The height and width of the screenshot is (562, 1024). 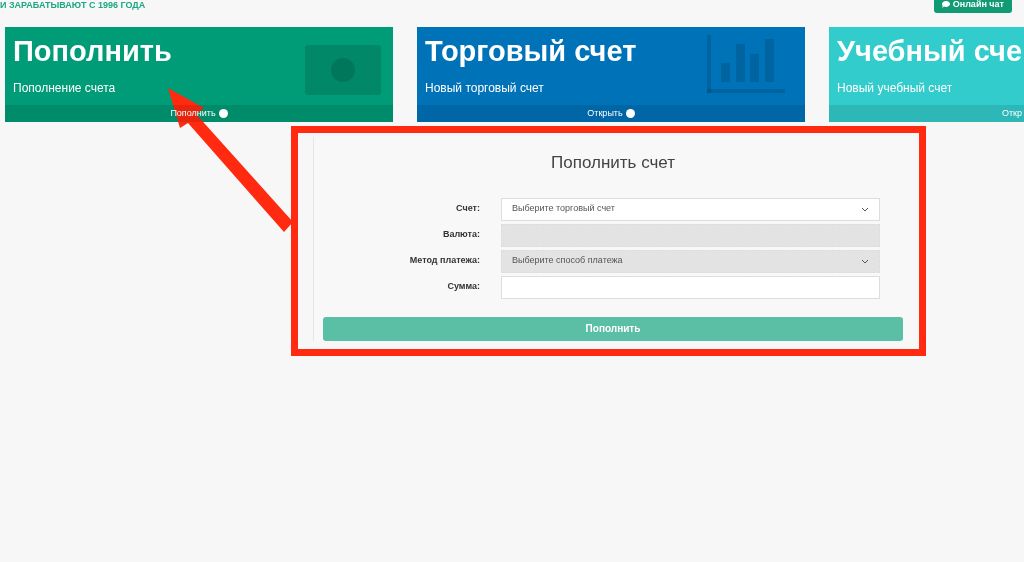 I want to click on select-field: Выберите торговый счет, so click(x=690, y=209).